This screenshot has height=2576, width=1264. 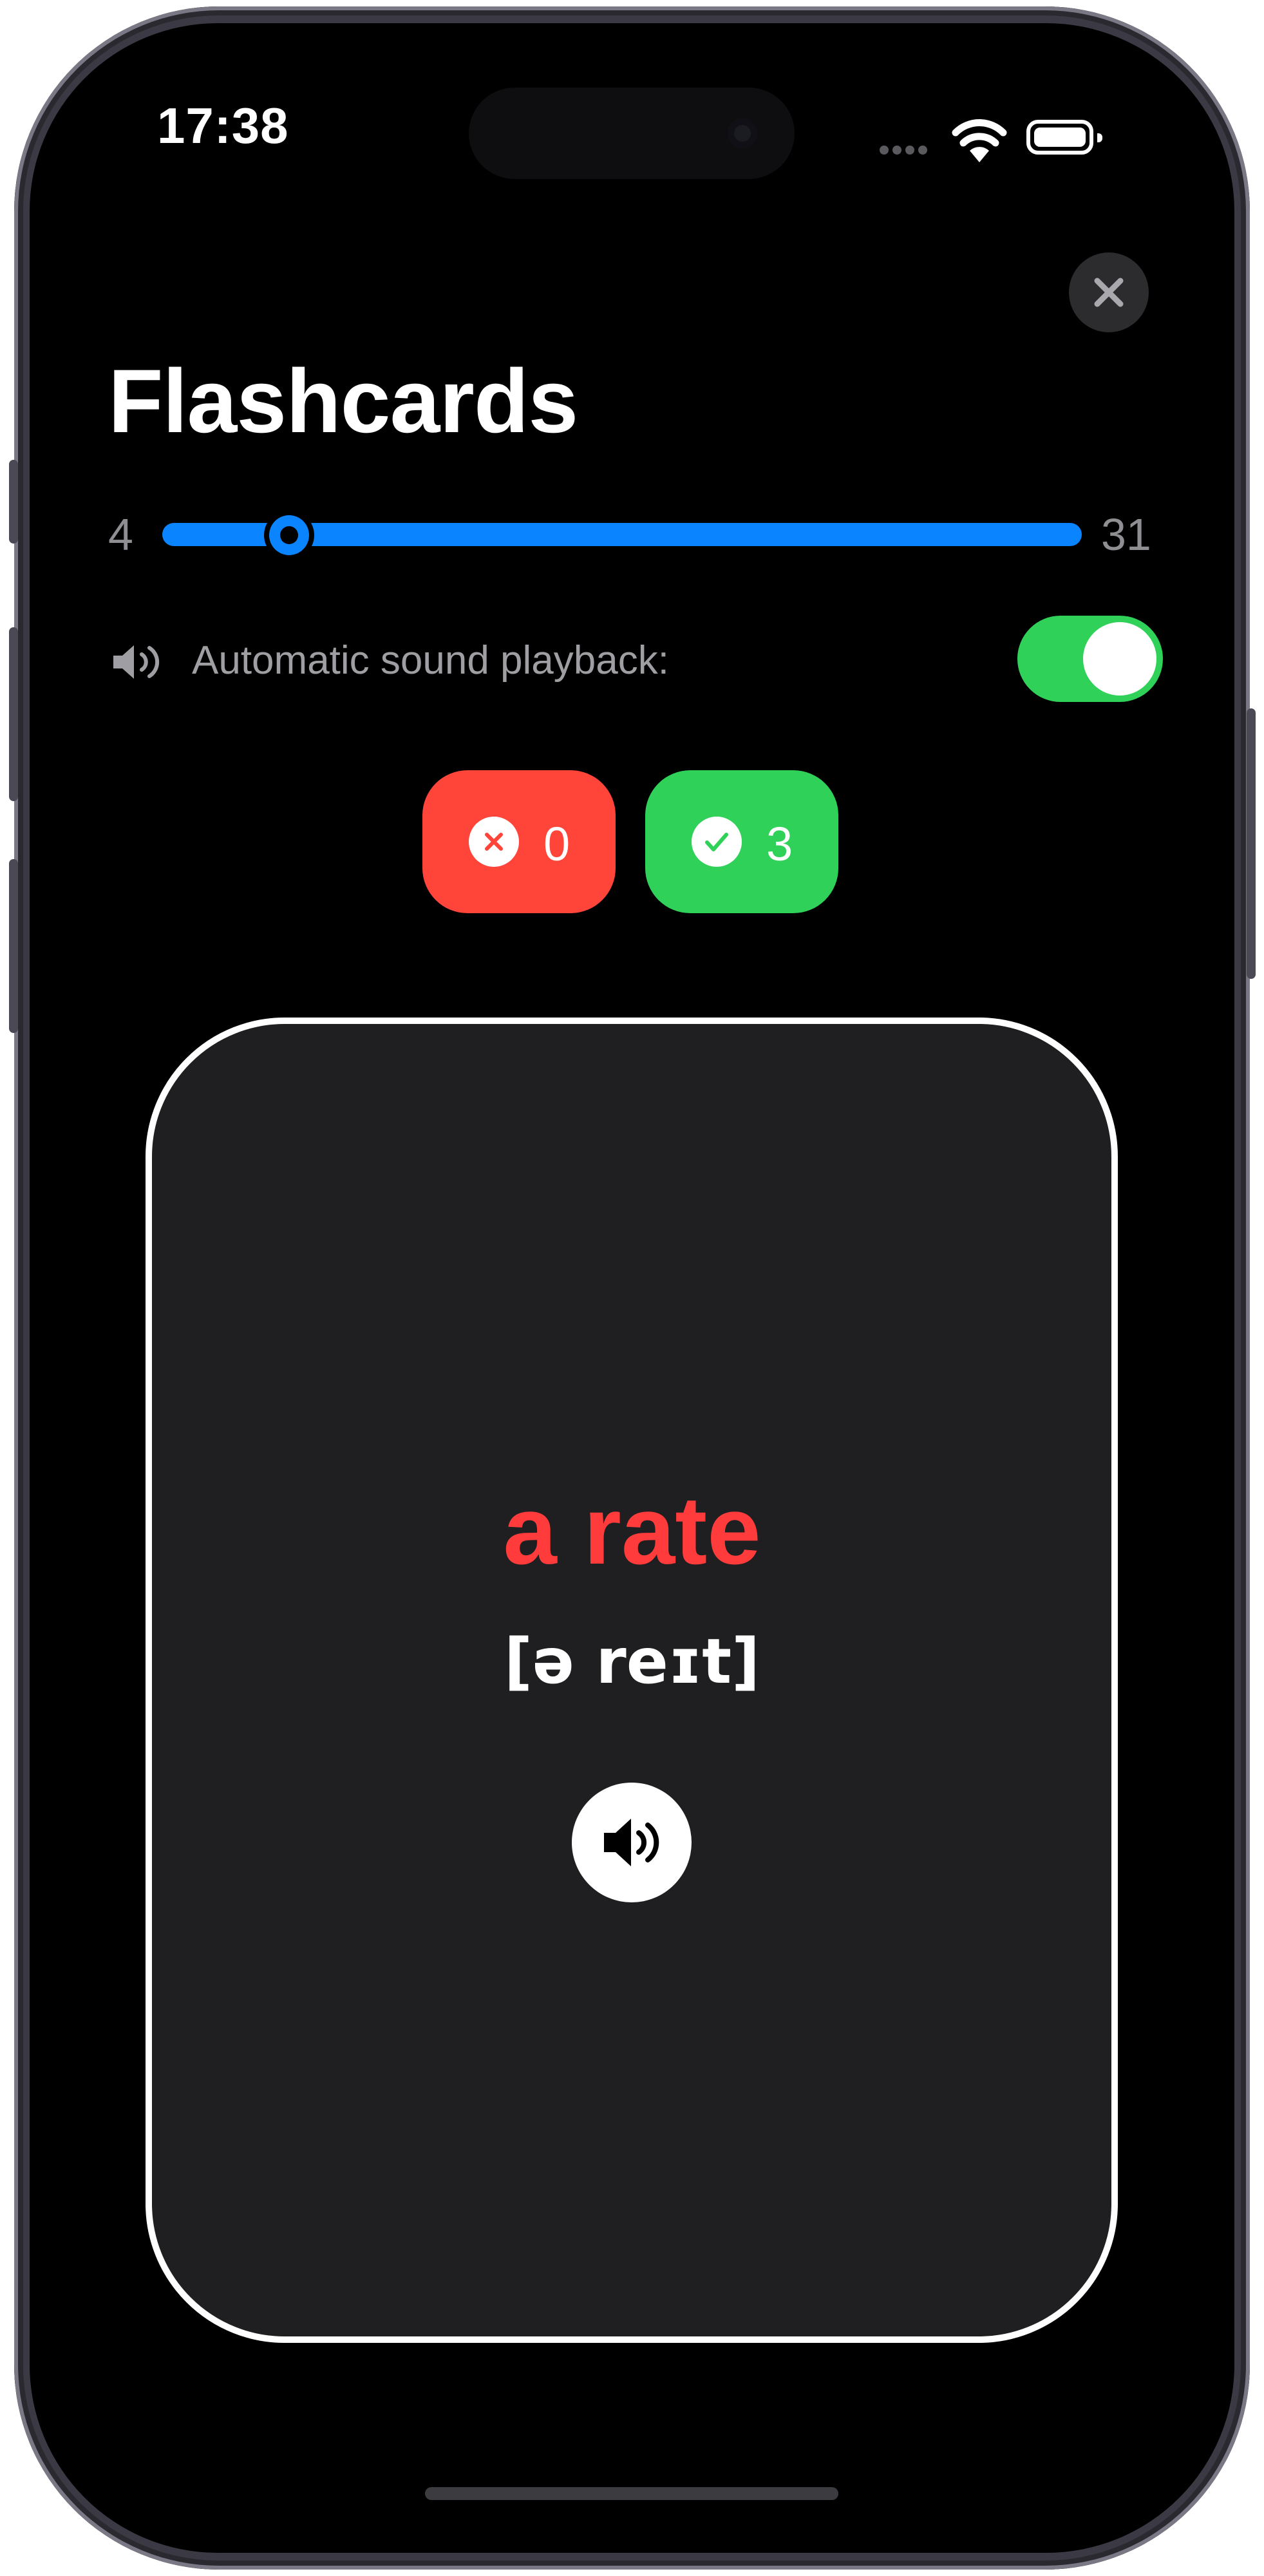 I want to click on card-transcription: [ə reɪt], so click(x=632, y=1661).